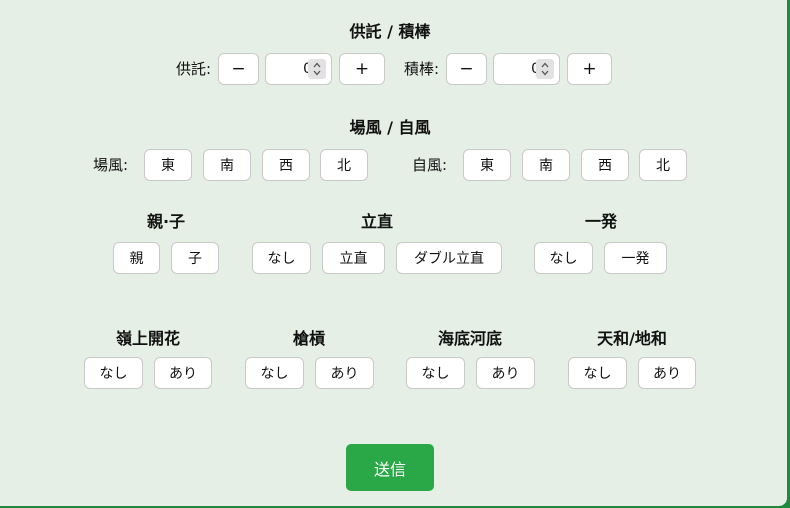 This screenshot has height=508, width=790. Describe the element at coordinates (113, 373) in the screenshot. I see `rinshan-none-button: なし` at that location.